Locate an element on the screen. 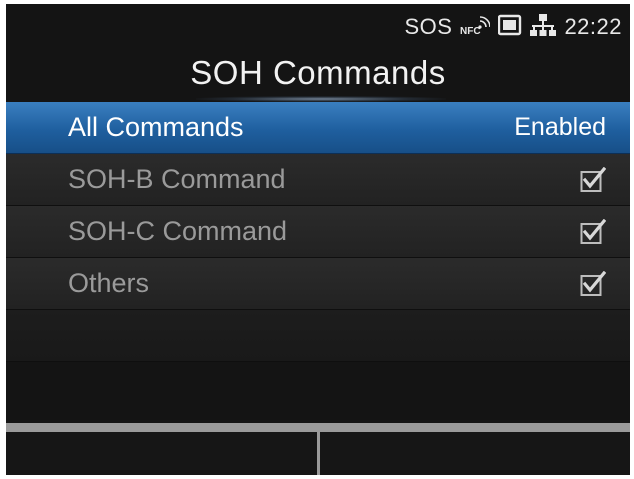 The height and width of the screenshot is (479, 634). list-item-label: SOH-C Command is located at coordinates (178, 231).